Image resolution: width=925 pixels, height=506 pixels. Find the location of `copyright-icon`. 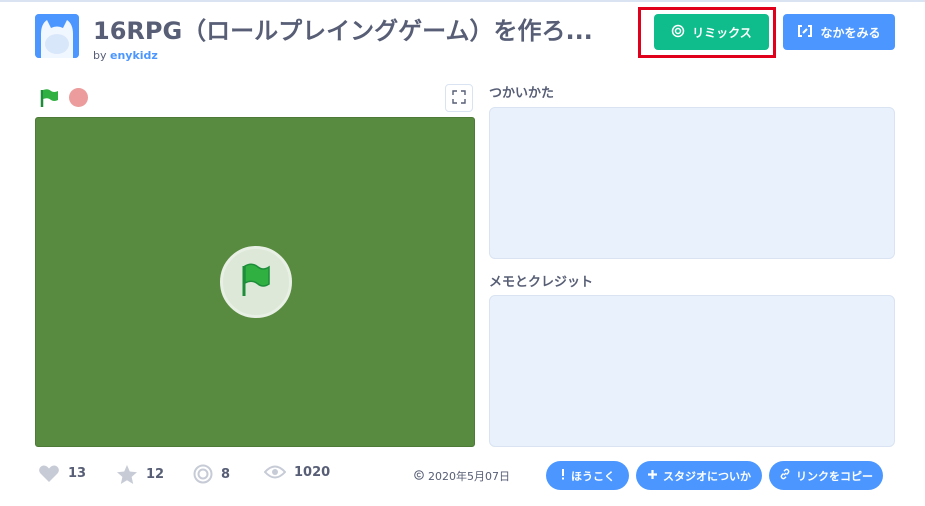

copyright-icon is located at coordinates (419, 476).